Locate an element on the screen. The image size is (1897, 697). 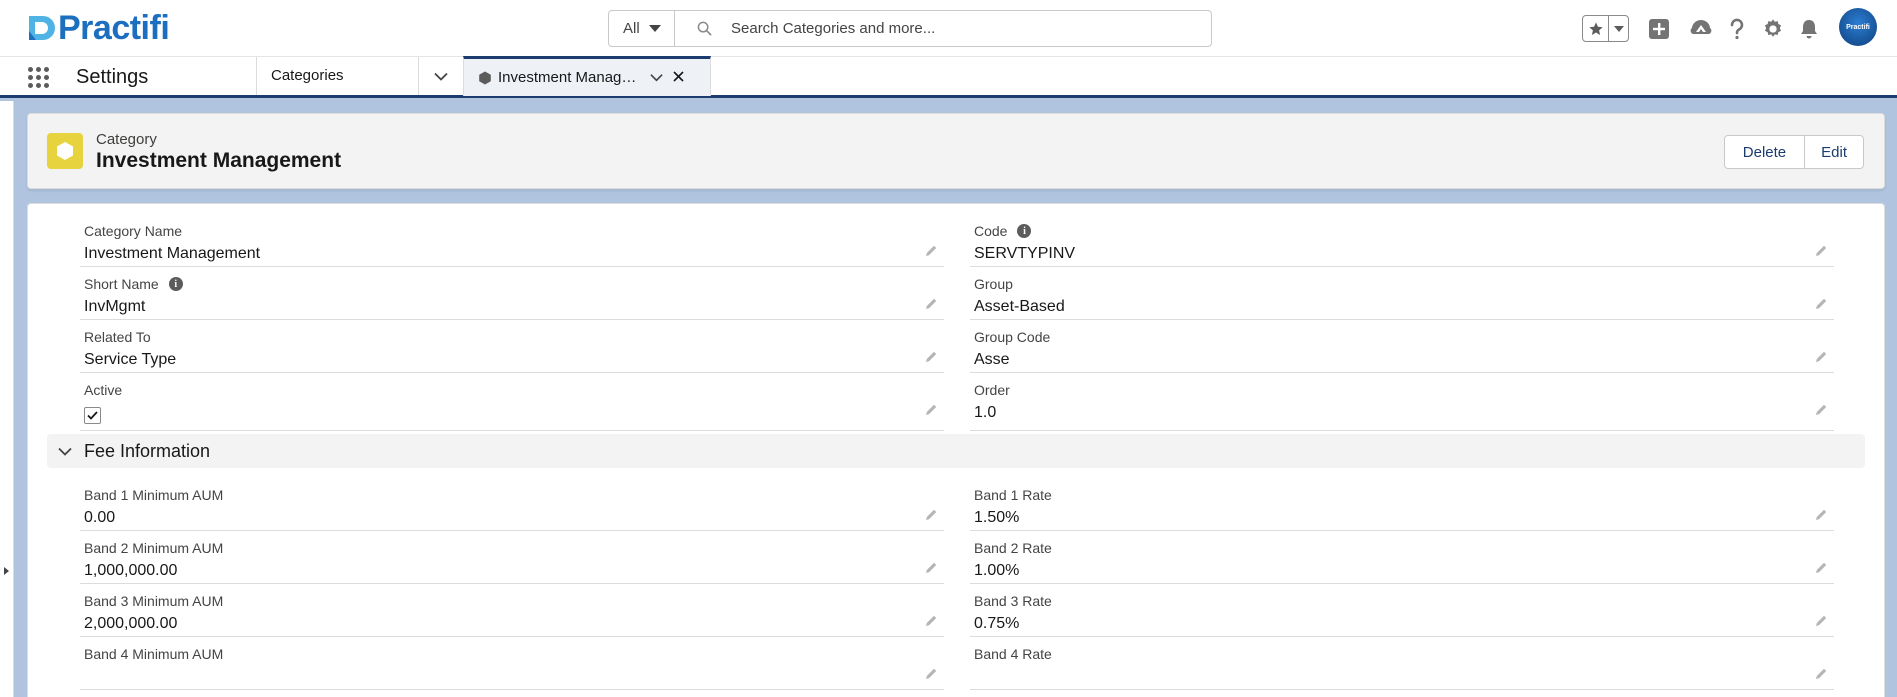
record-title: Investment Management is located at coordinates (219, 160).